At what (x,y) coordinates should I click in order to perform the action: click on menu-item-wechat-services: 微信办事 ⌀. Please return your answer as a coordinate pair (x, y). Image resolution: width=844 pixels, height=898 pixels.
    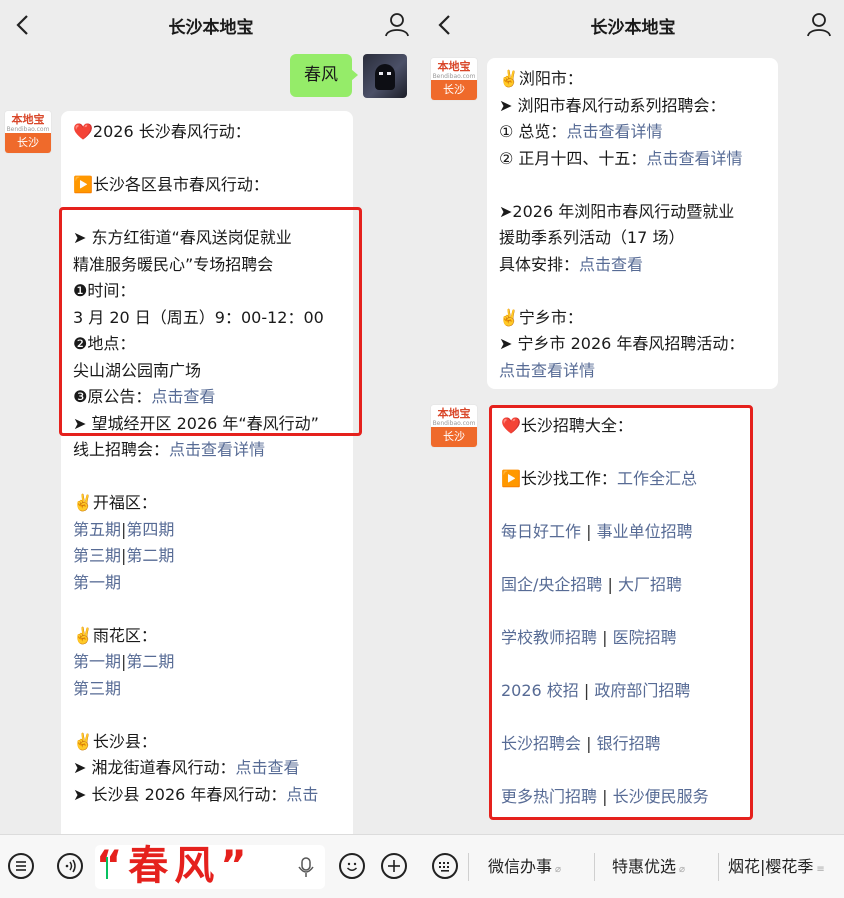
    Looking at the image, I should click on (524, 866).